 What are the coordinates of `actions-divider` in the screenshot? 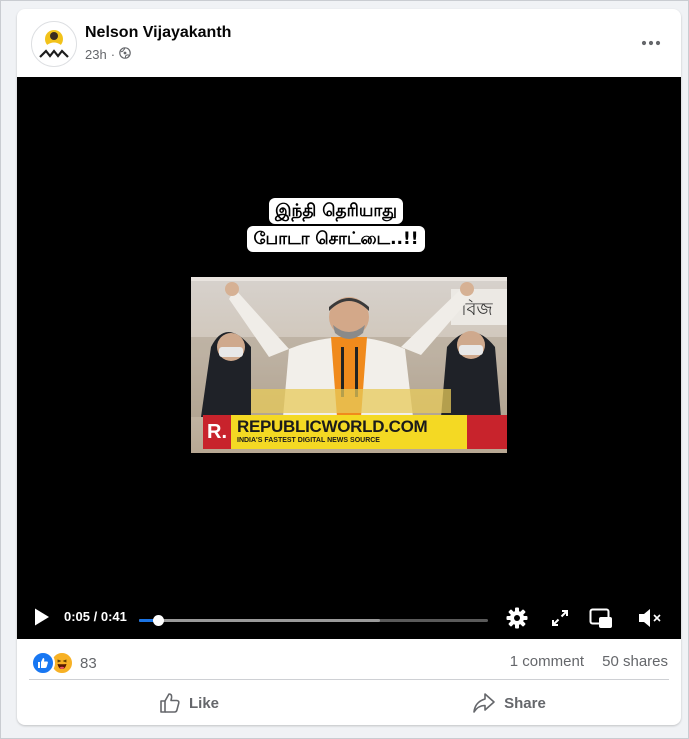 It's located at (349, 679).